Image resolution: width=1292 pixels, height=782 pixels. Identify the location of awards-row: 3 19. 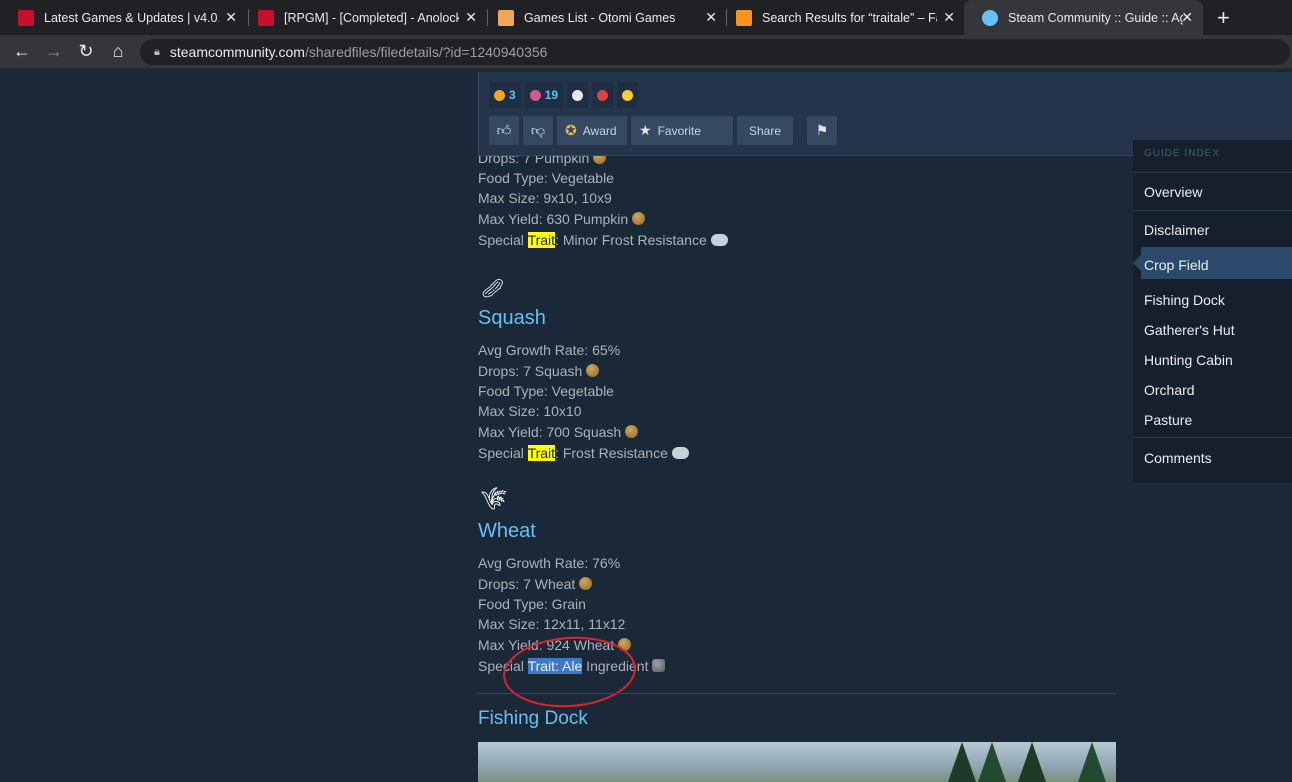
(564, 95).